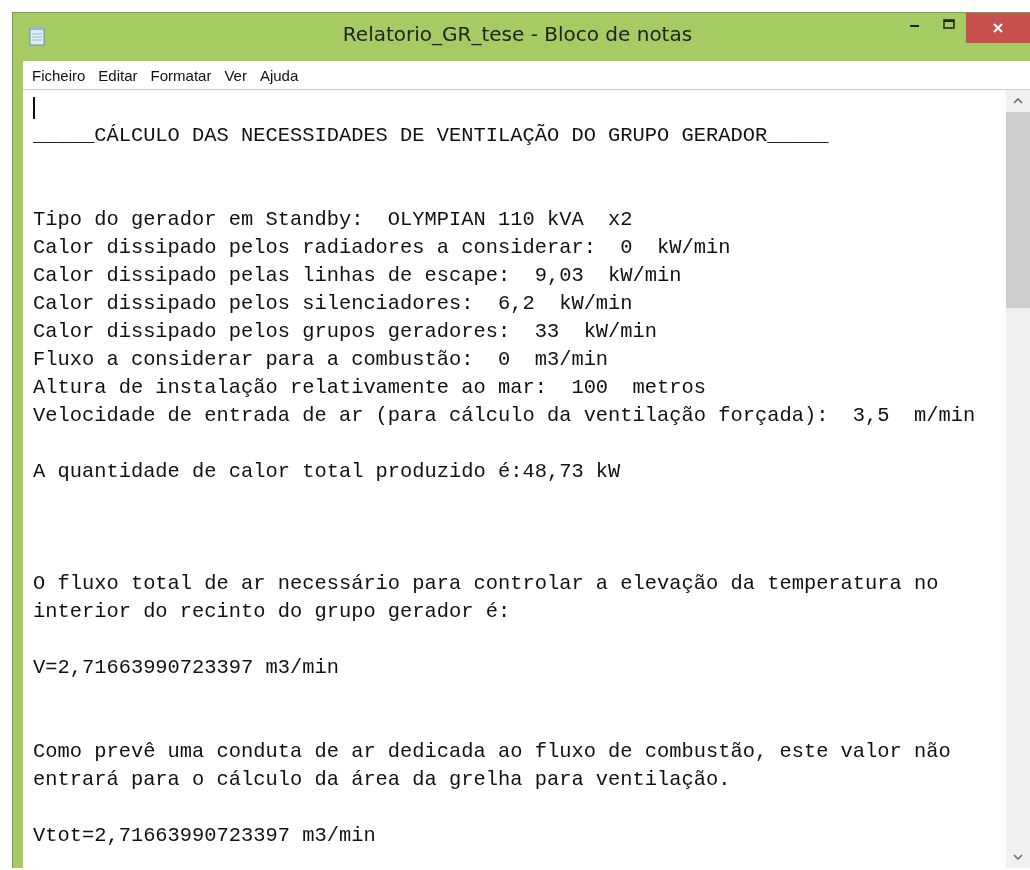 The height and width of the screenshot is (870, 1030). Describe the element at coordinates (1018, 857) in the screenshot. I see `scroll-down-icon` at that location.